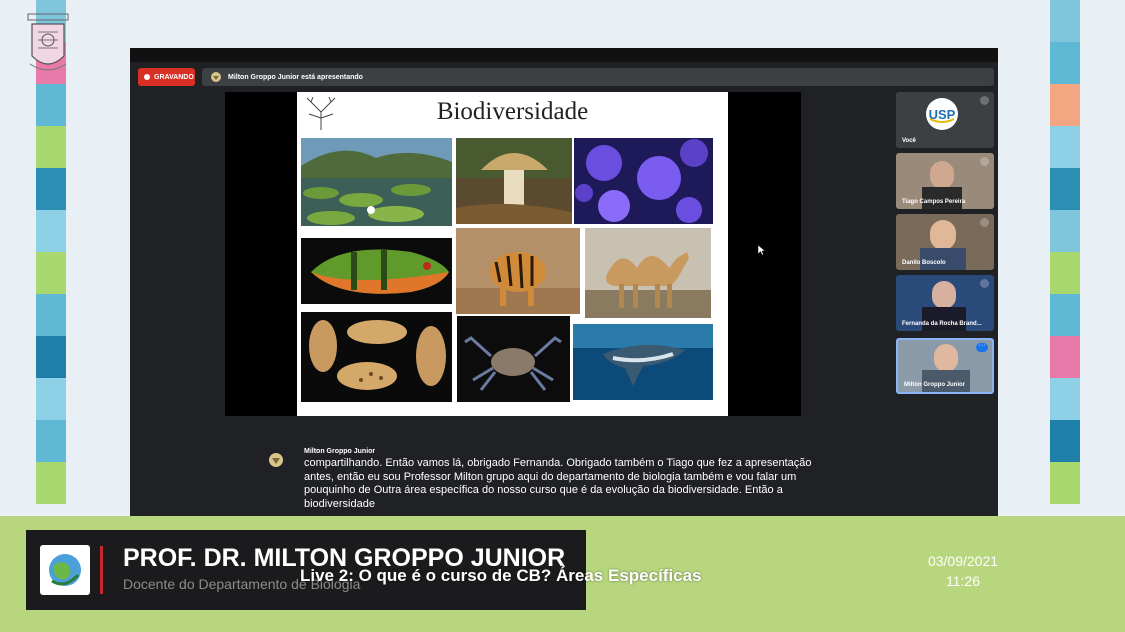 This screenshot has width=1125, height=632. I want to click on presenting-banner: Milton Groppo Junior está apresentando, so click(598, 77).